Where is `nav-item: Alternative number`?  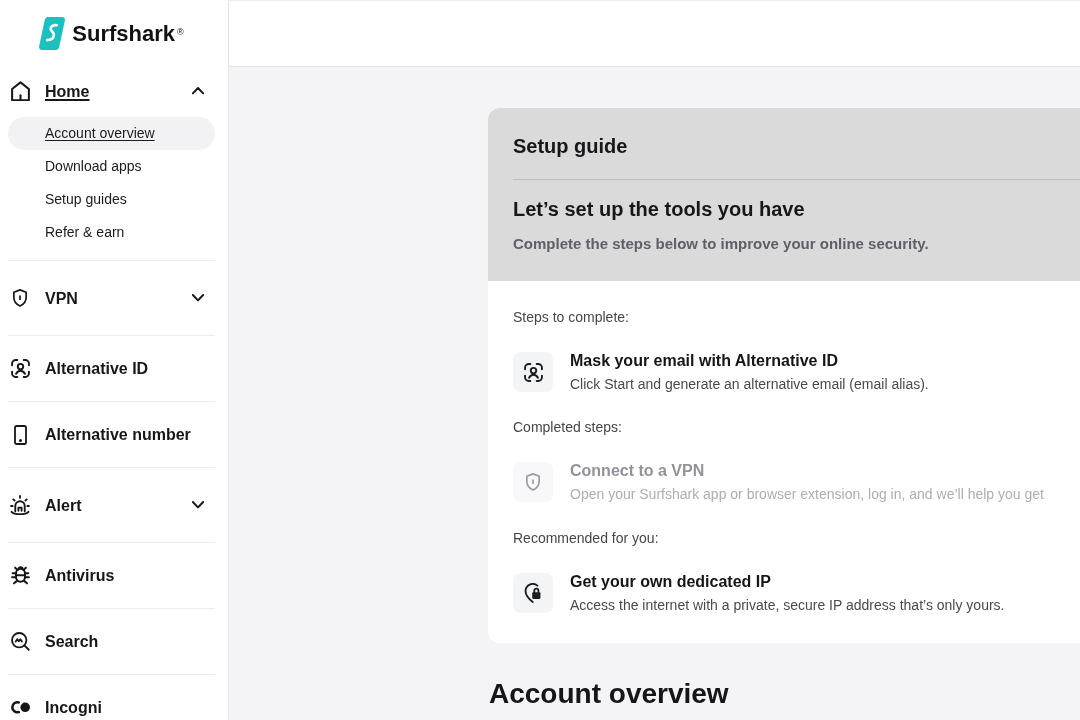 nav-item: Alternative number is located at coordinates (111, 434).